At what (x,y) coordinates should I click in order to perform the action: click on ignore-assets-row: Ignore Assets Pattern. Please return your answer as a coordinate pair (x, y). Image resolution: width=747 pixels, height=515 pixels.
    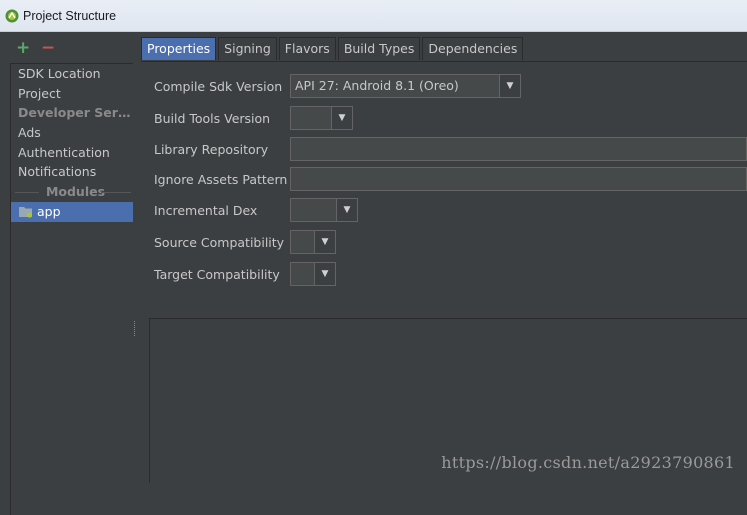
    Looking at the image, I should click on (450, 179).